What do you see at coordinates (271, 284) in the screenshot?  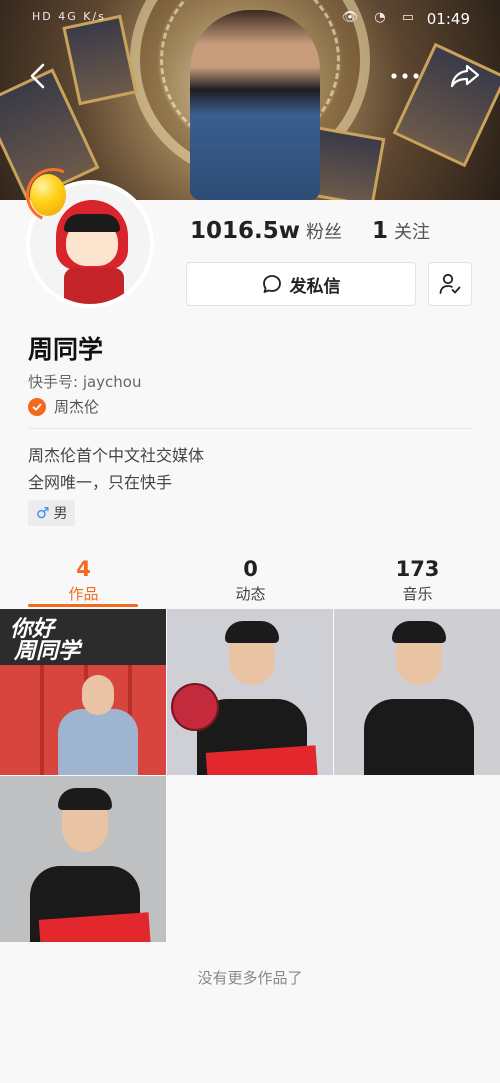 I see `chat-bubble-icon` at bounding box center [271, 284].